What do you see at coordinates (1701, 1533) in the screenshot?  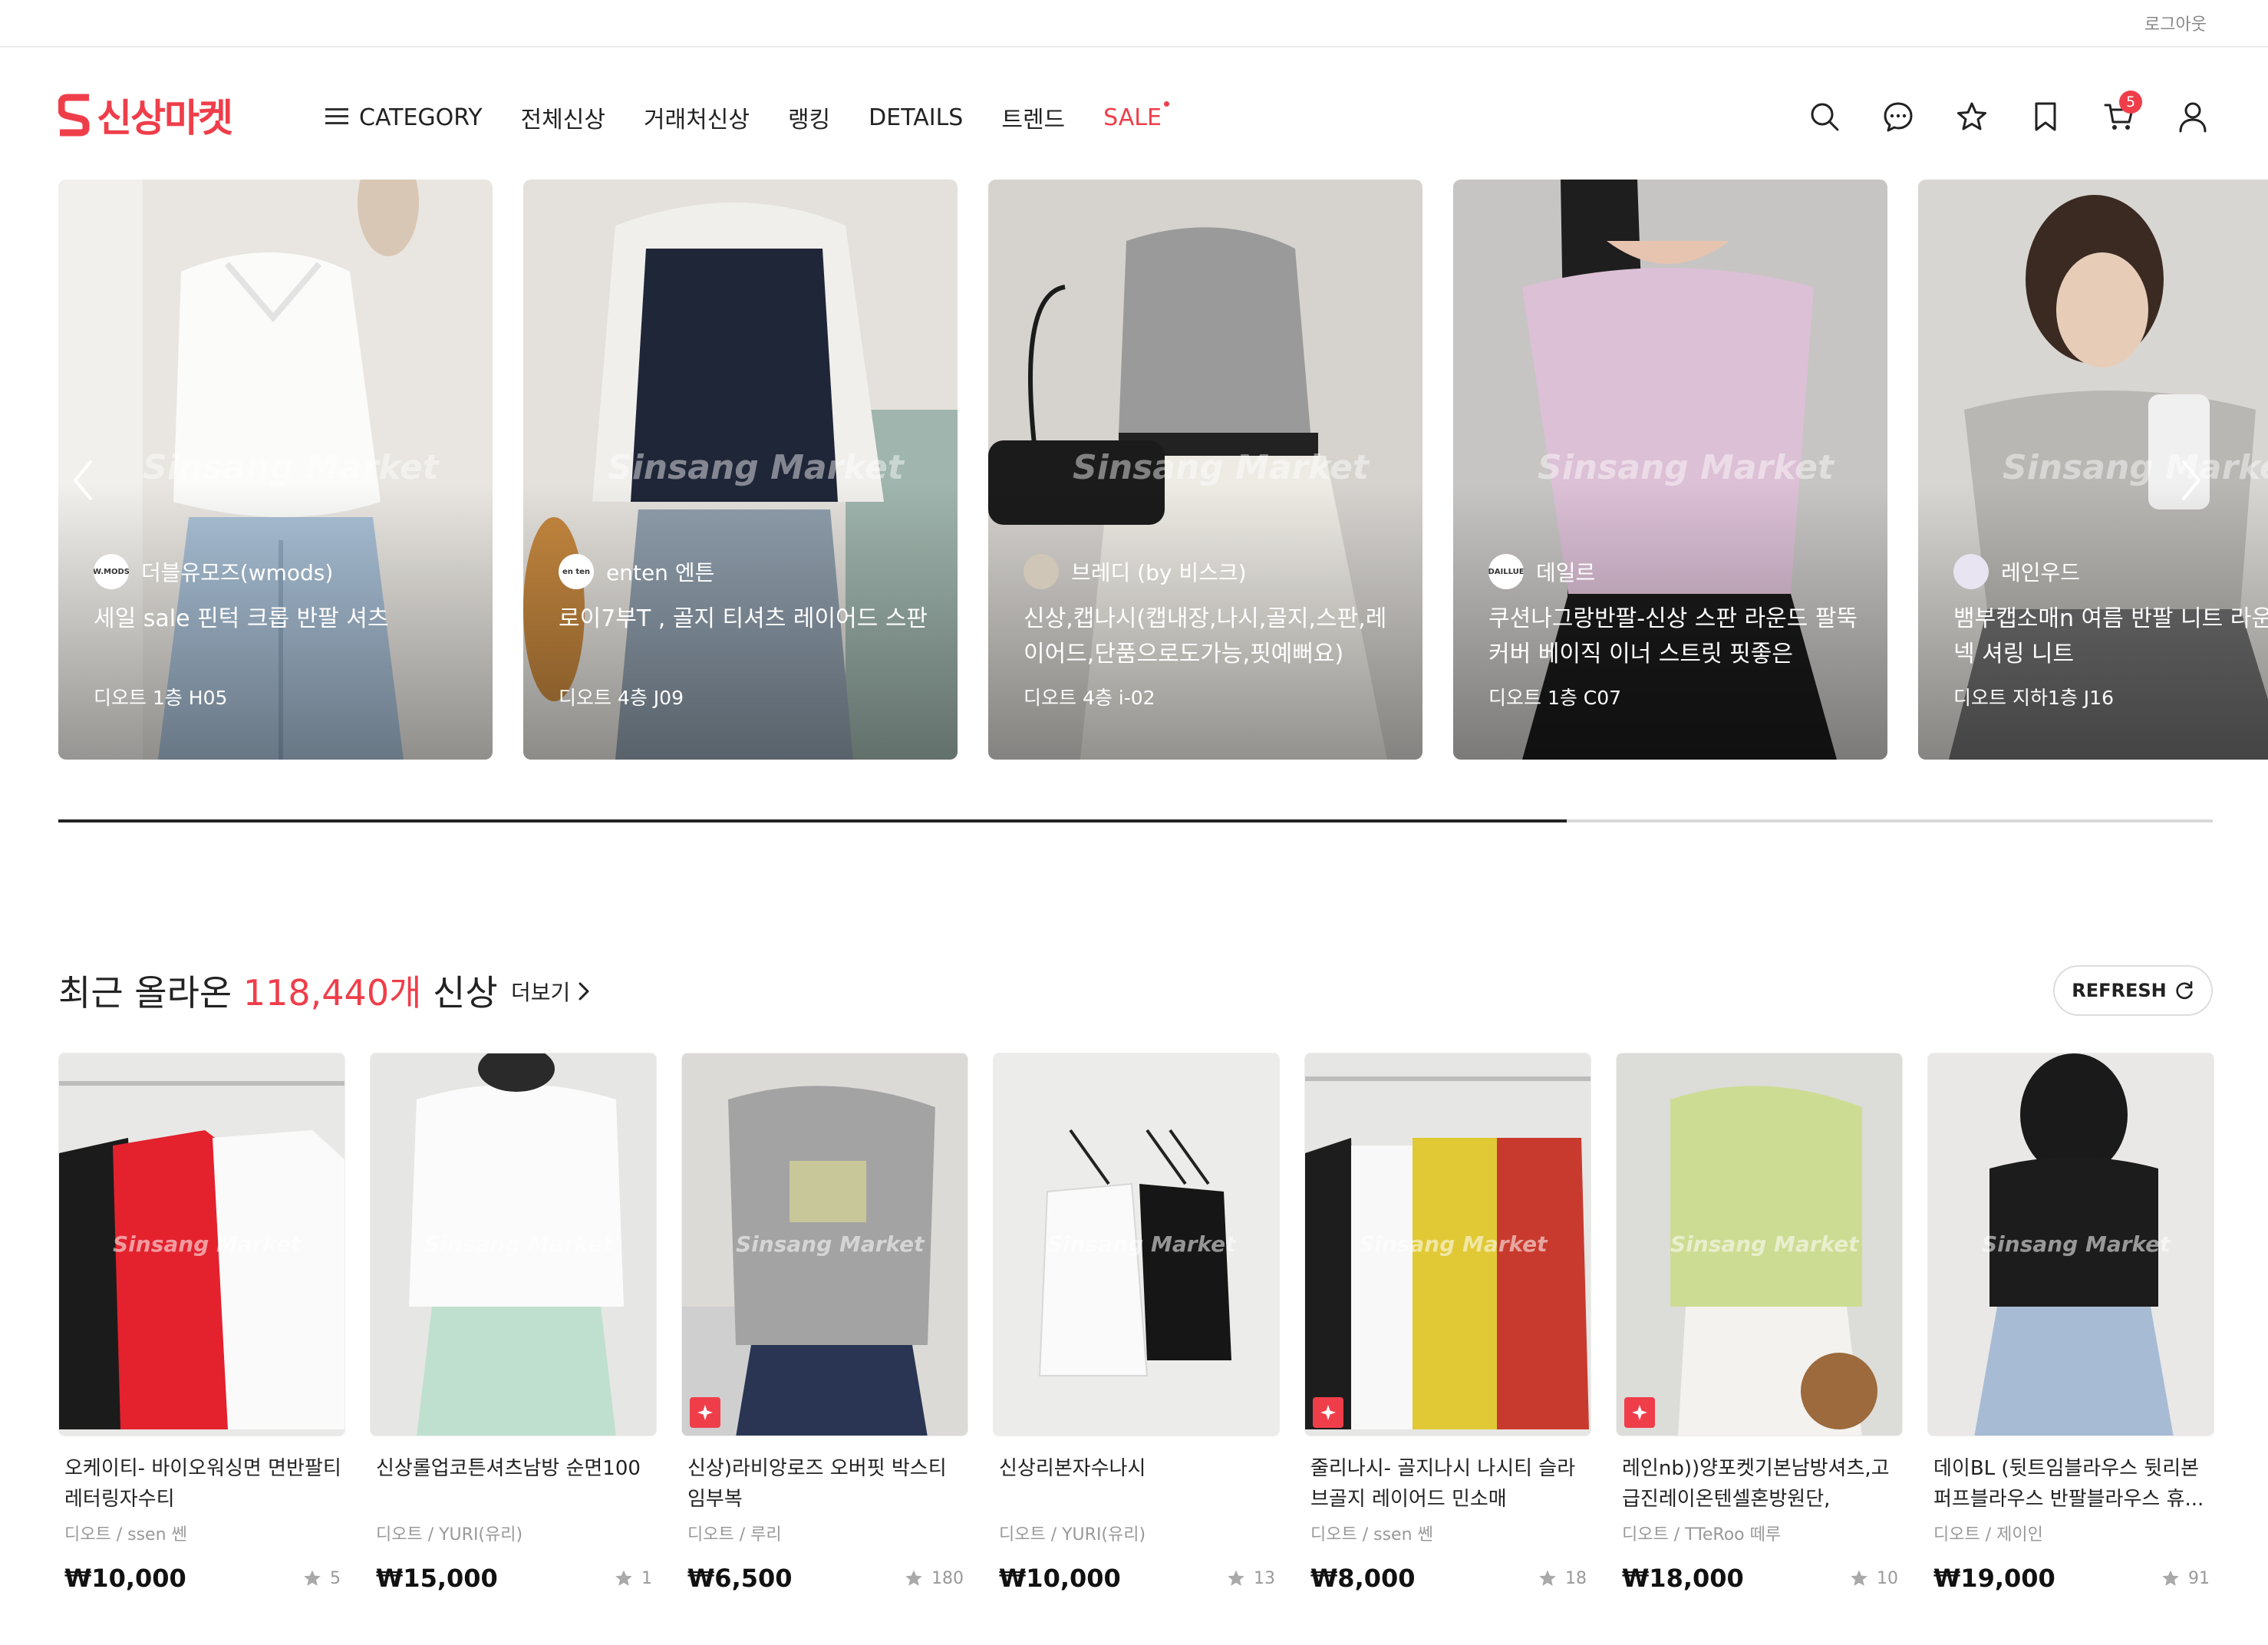 I see `product-store: 디오트 / TTeRoo 떼루` at bounding box center [1701, 1533].